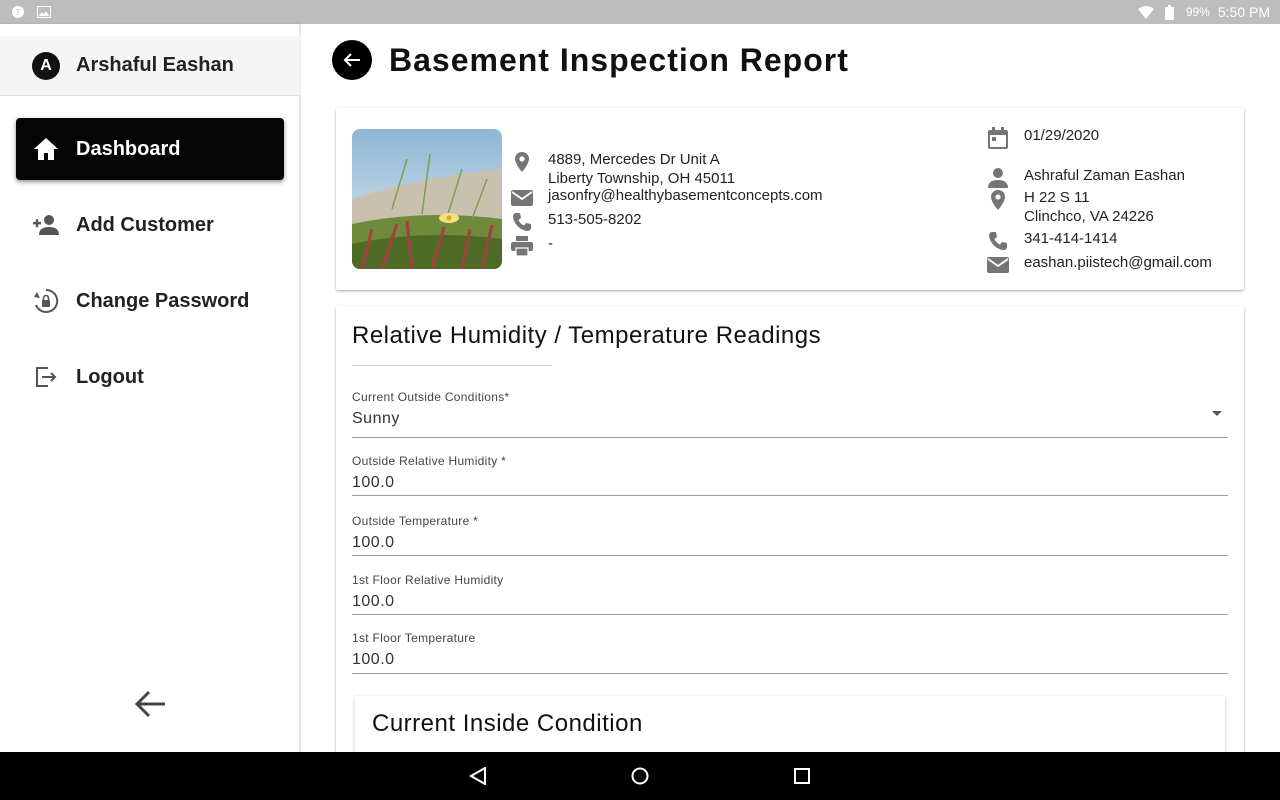 Image resolution: width=1280 pixels, height=800 pixels. I want to click on inspector-name: Ashraful Zaman Eashan, so click(1104, 175).